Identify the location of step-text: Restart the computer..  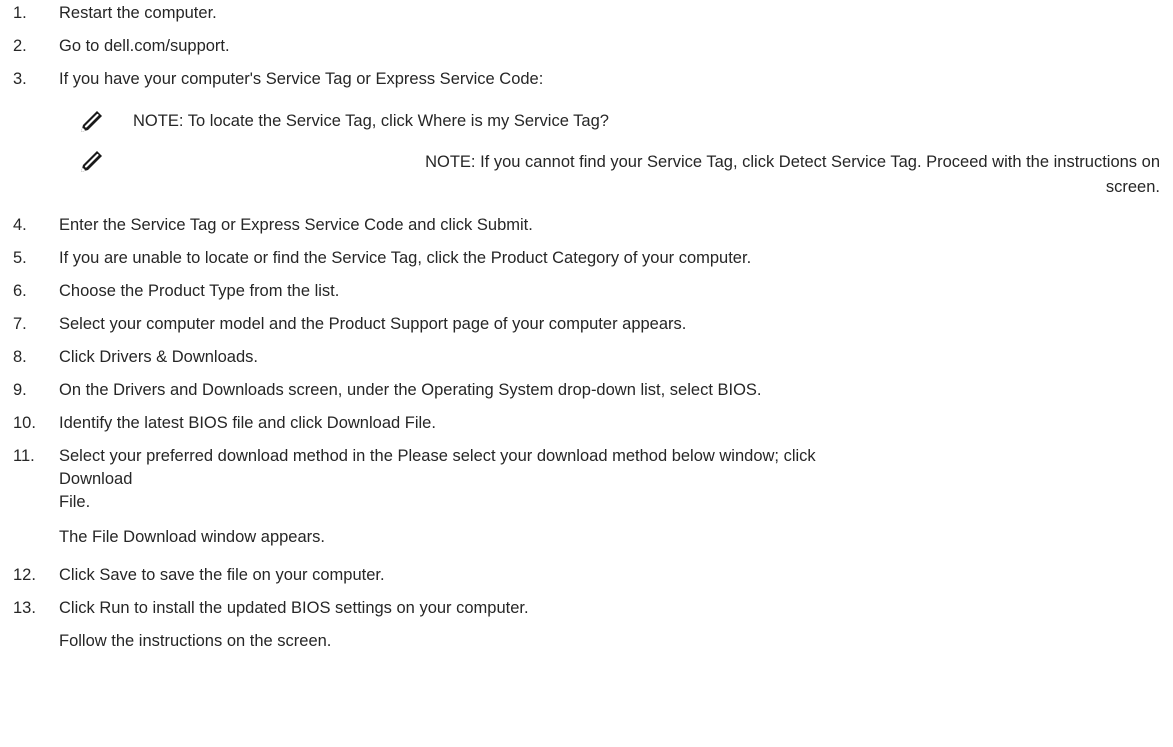
(138, 13).